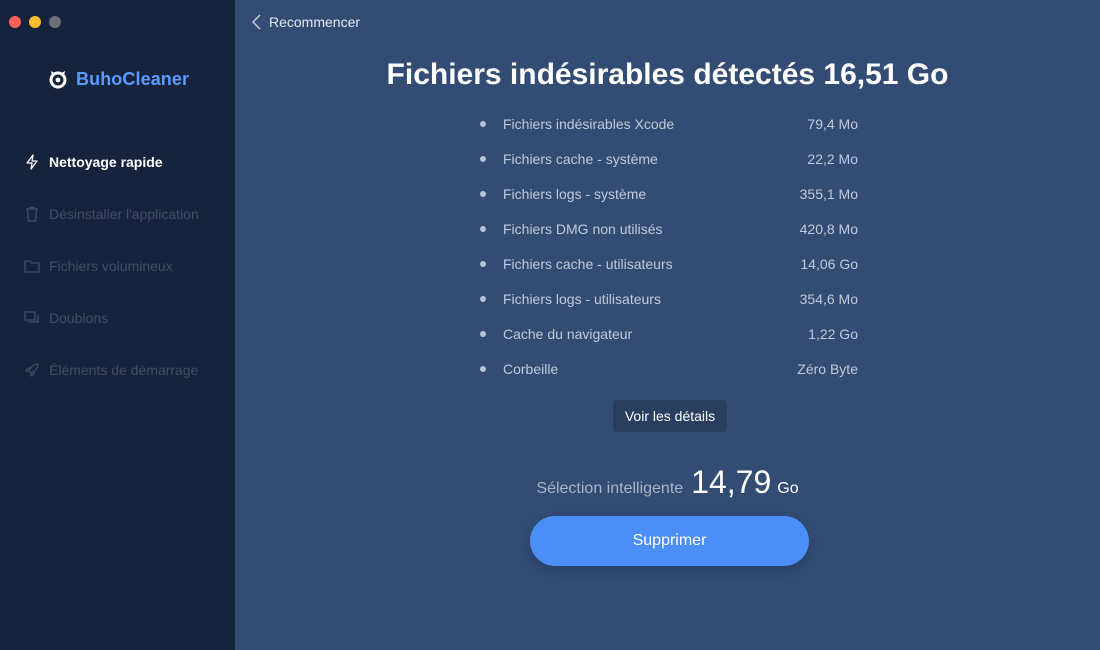 Image resolution: width=1100 pixels, height=650 pixels. Describe the element at coordinates (133, 78) in the screenshot. I see `app-name: BuhoCleaner` at that location.